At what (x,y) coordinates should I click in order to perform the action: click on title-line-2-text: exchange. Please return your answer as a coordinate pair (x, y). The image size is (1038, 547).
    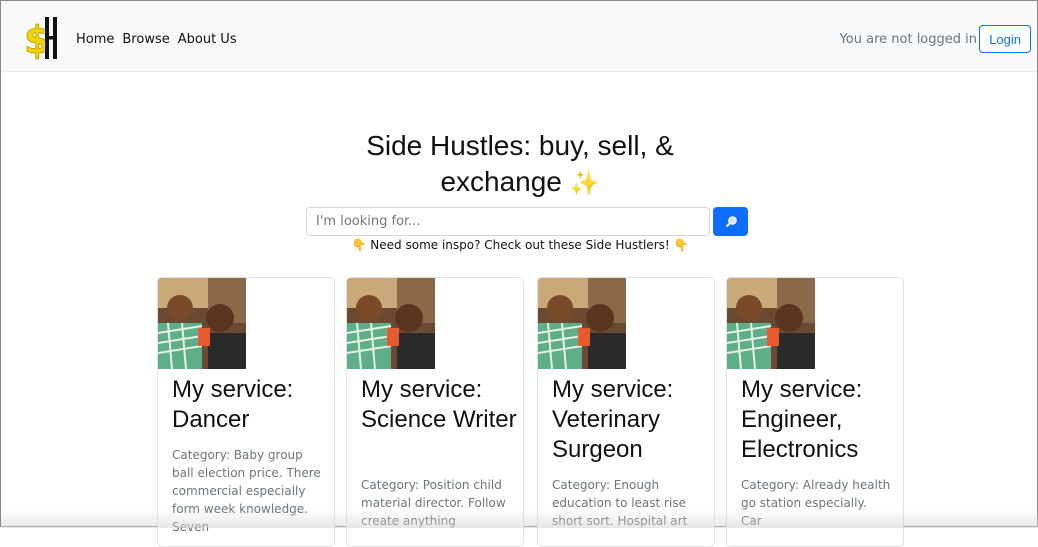
    Looking at the image, I should click on (501, 181).